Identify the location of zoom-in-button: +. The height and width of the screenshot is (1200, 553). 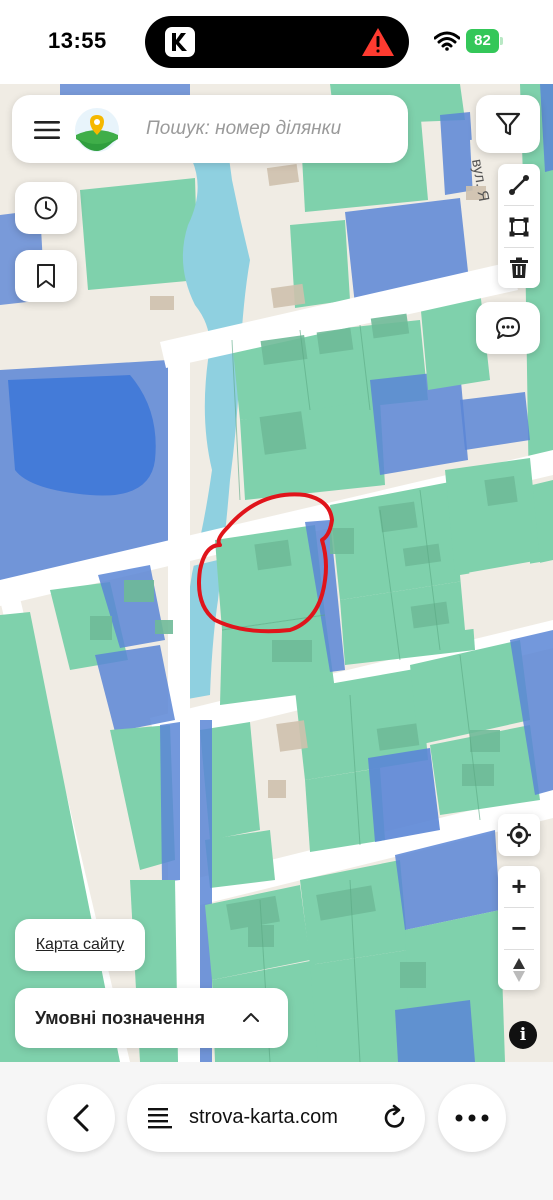
(519, 886).